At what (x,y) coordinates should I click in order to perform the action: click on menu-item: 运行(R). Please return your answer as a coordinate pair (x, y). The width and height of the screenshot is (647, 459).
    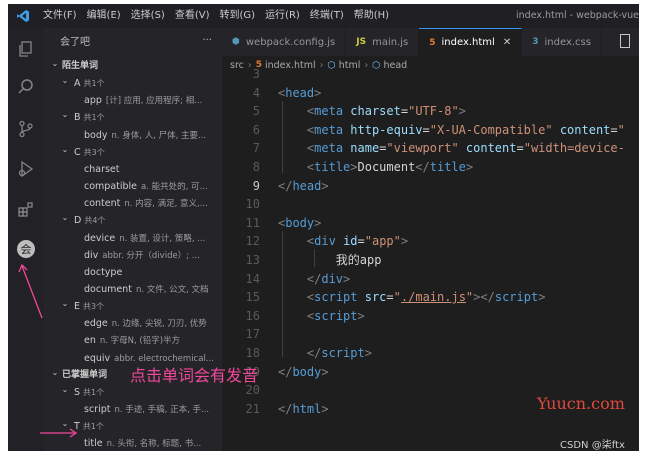
    Looking at the image, I should click on (282, 16).